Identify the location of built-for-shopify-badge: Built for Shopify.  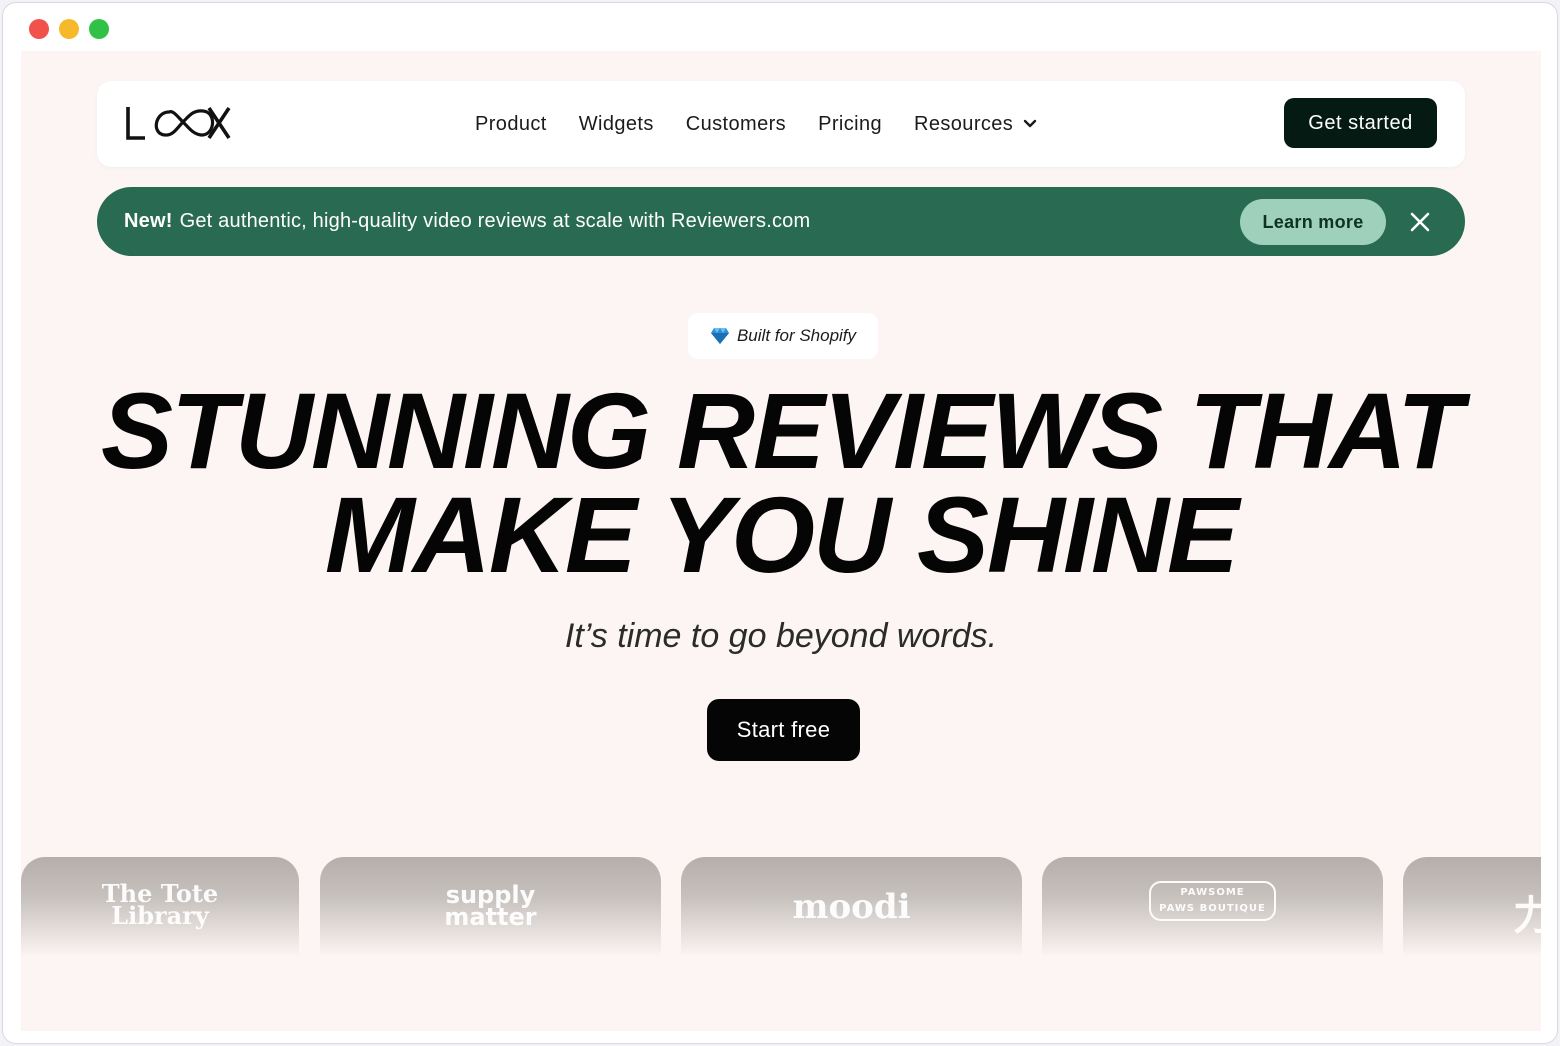
(783, 336).